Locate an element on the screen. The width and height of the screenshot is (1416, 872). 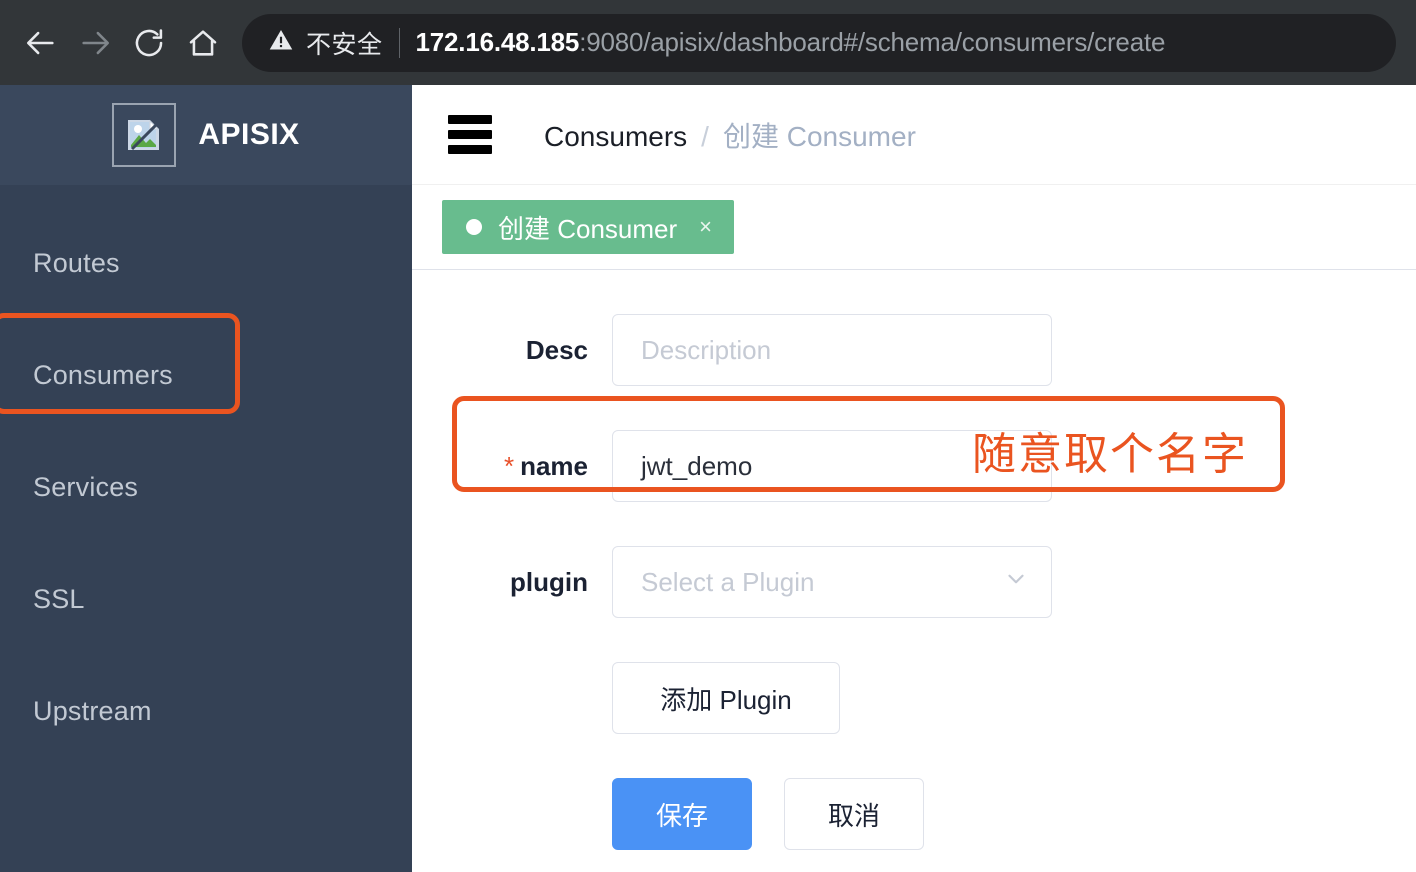
form-row-actions: 保存 取消 is located at coordinates (914, 814).